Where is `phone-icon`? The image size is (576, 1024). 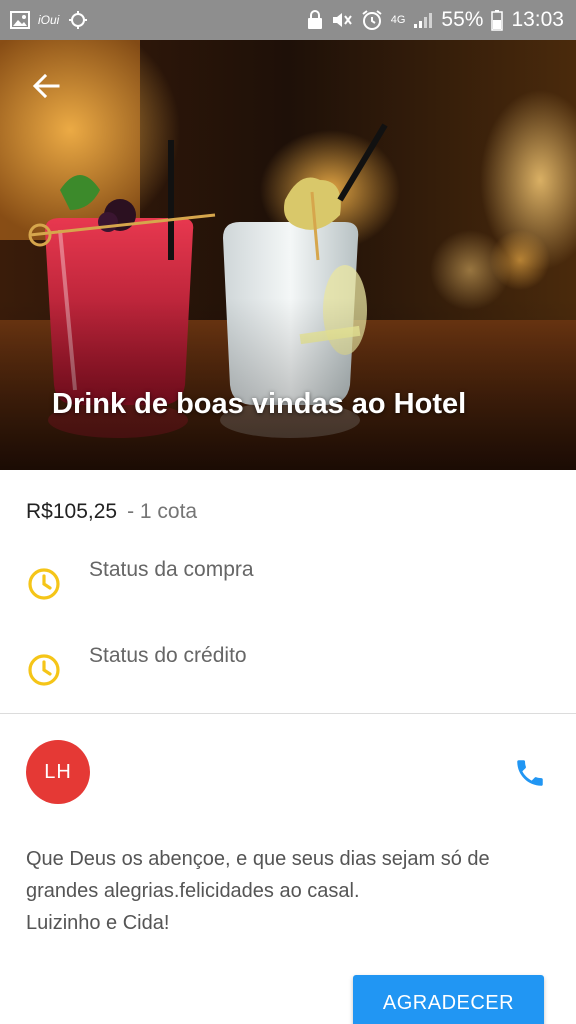
phone-icon is located at coordinates (530, 773).